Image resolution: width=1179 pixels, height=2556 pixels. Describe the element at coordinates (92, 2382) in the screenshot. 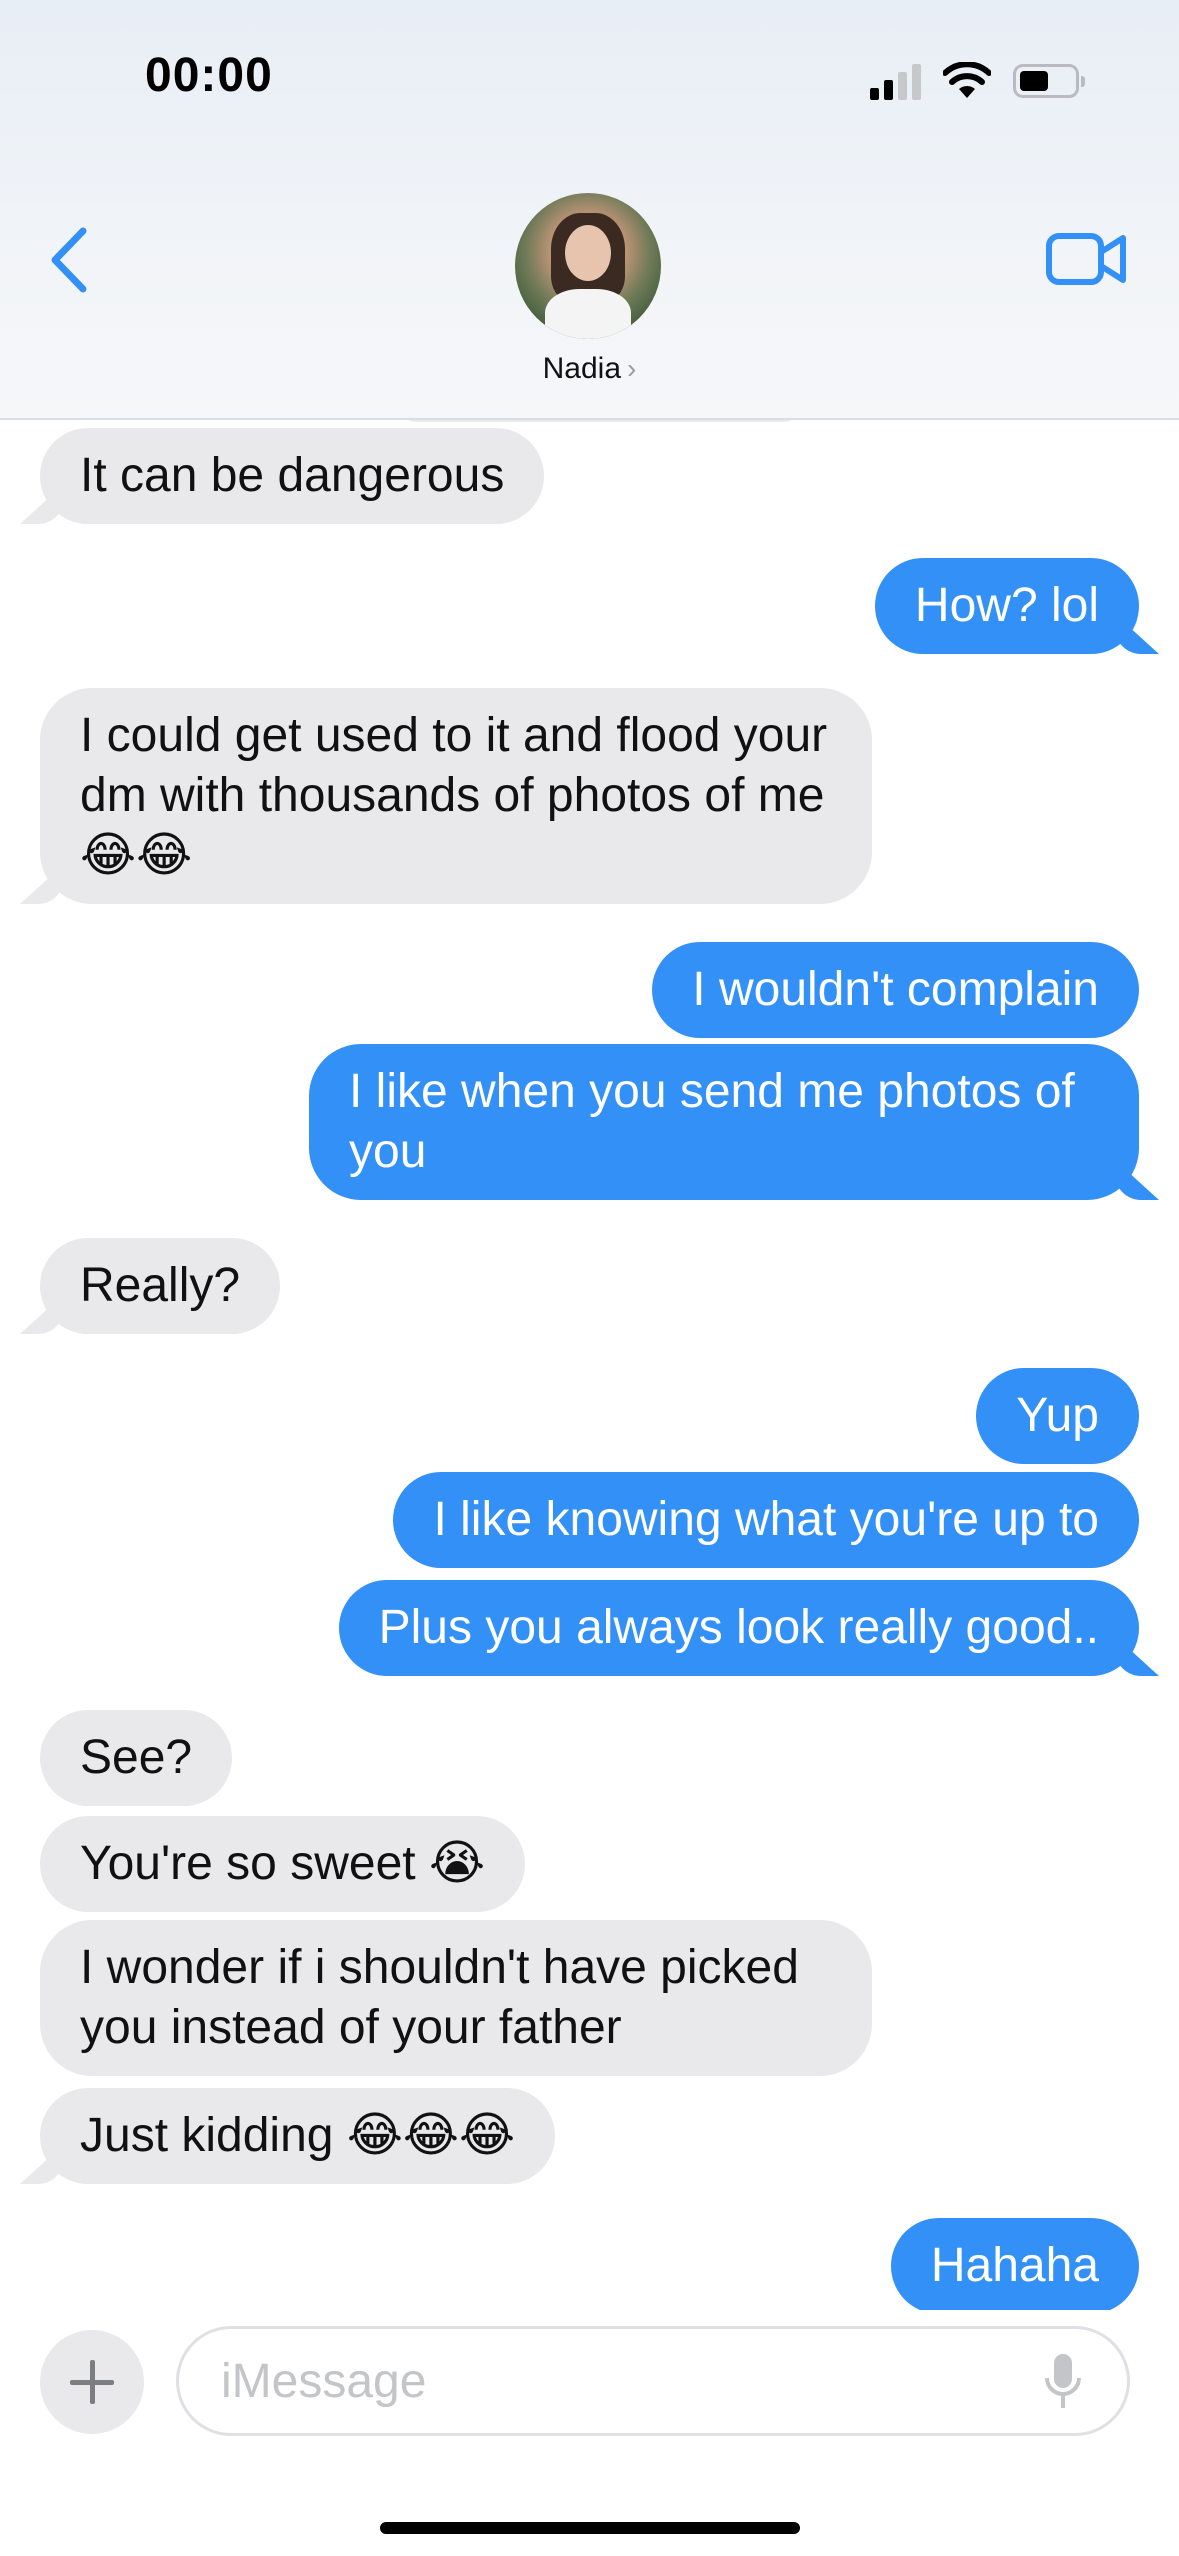

I see `plus-icon` at that location.